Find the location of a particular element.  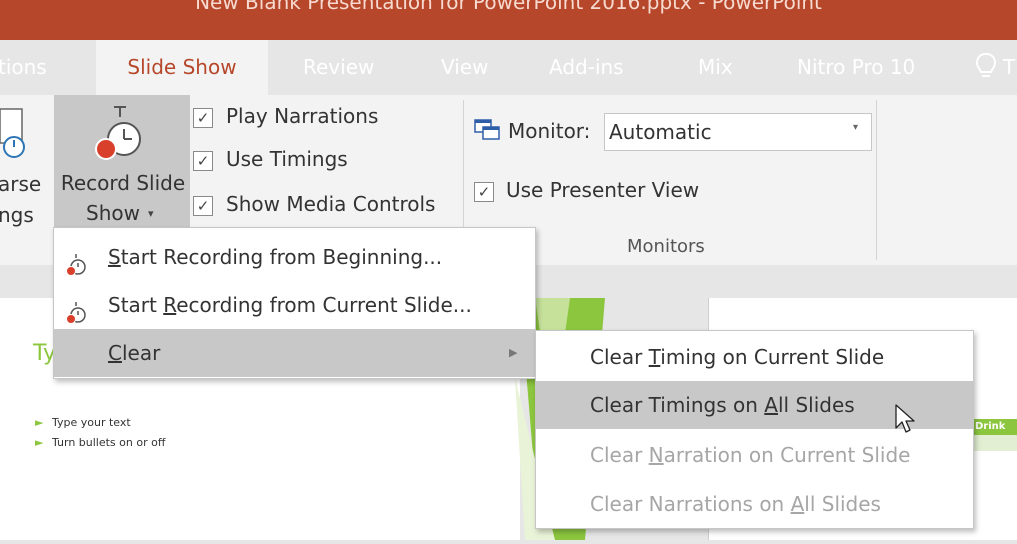

monitor-icon is located at coordinates (488, 133).